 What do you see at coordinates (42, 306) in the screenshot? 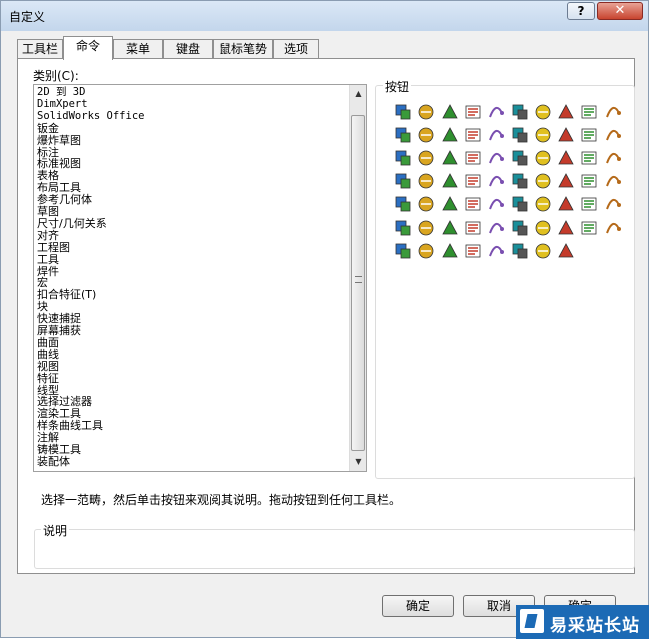
I see `category-item: 块` at bounding box center [42, 306].